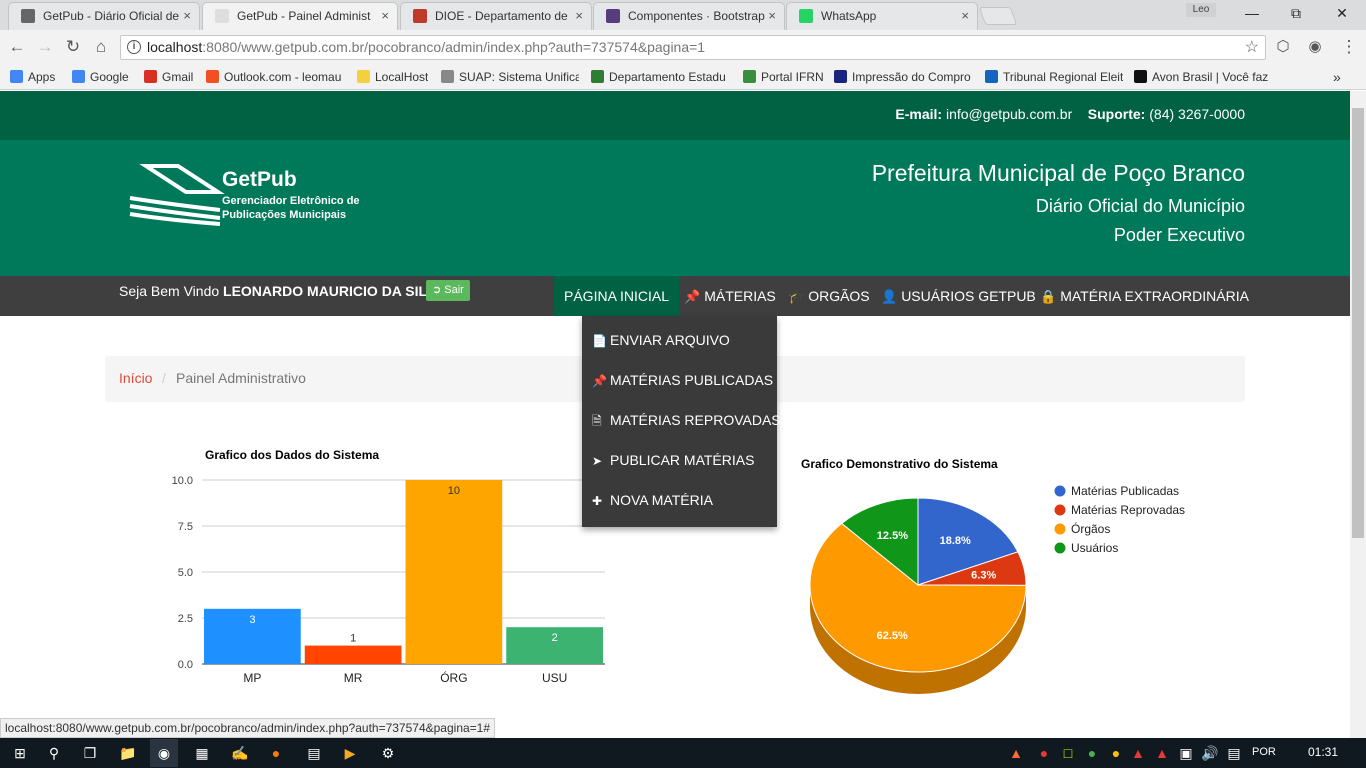 The image size is (1366, 768). Describe the element at coordinates (1296, 13) in the screenshot. I see `restore-icon: ⧉` at that location.